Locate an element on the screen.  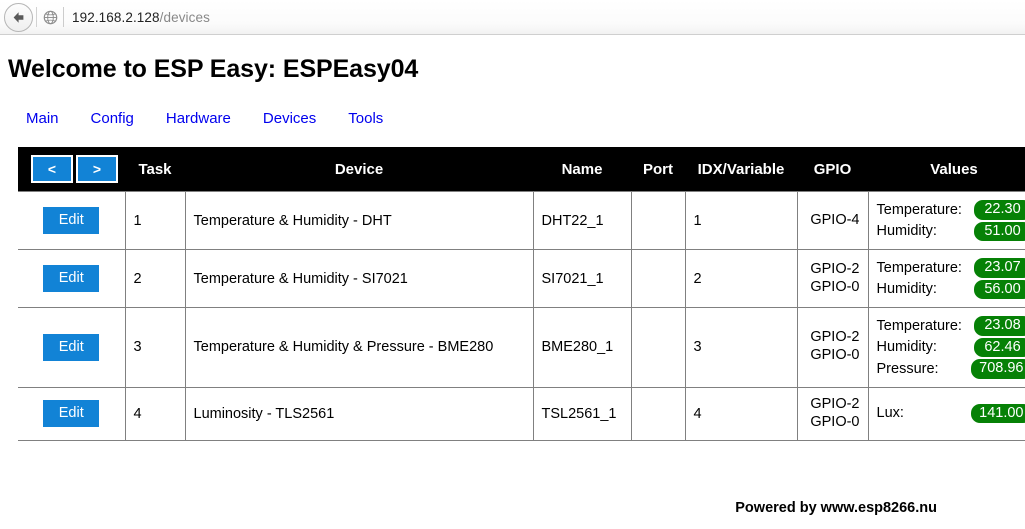
next-page-button: > is located at coordinates (97, 169).